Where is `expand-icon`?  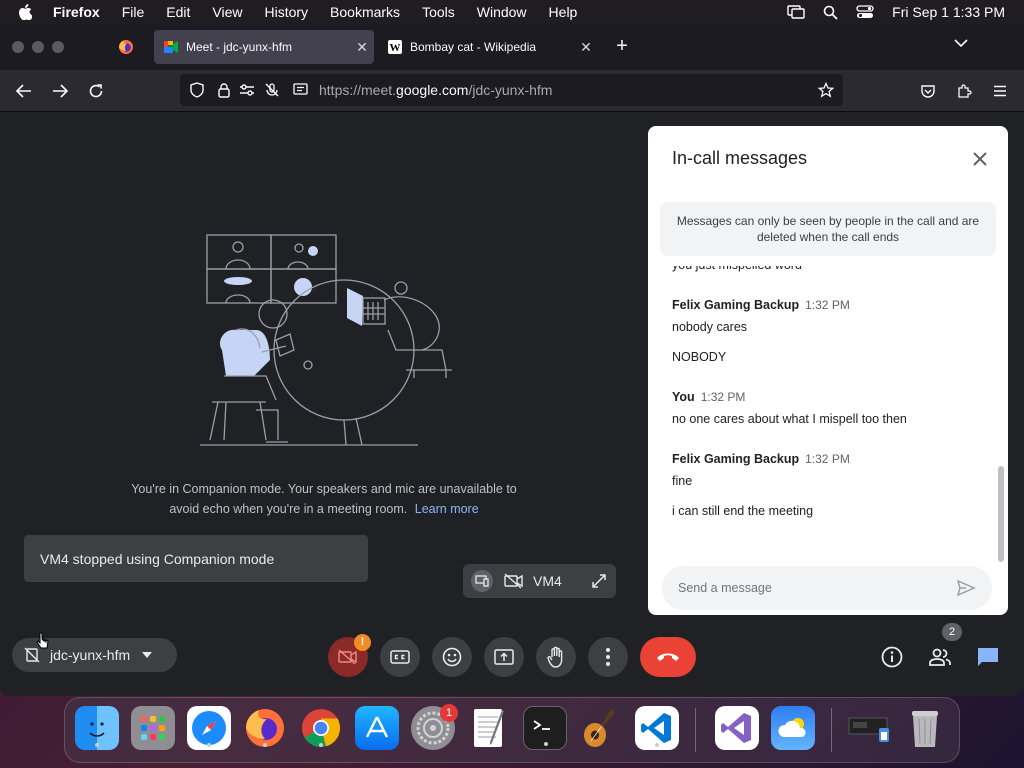 expand-icon is located at coordinates (599, 581).